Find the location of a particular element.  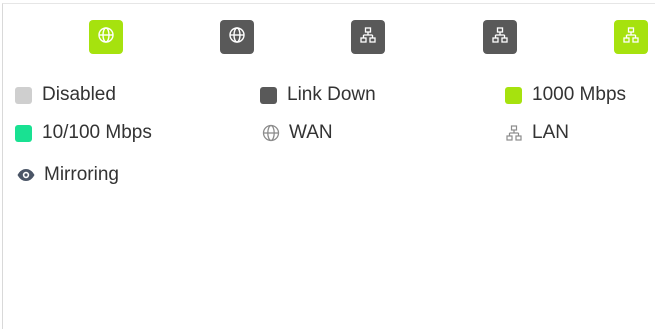

gigabit-swatch is located at coordinates (513, 95).